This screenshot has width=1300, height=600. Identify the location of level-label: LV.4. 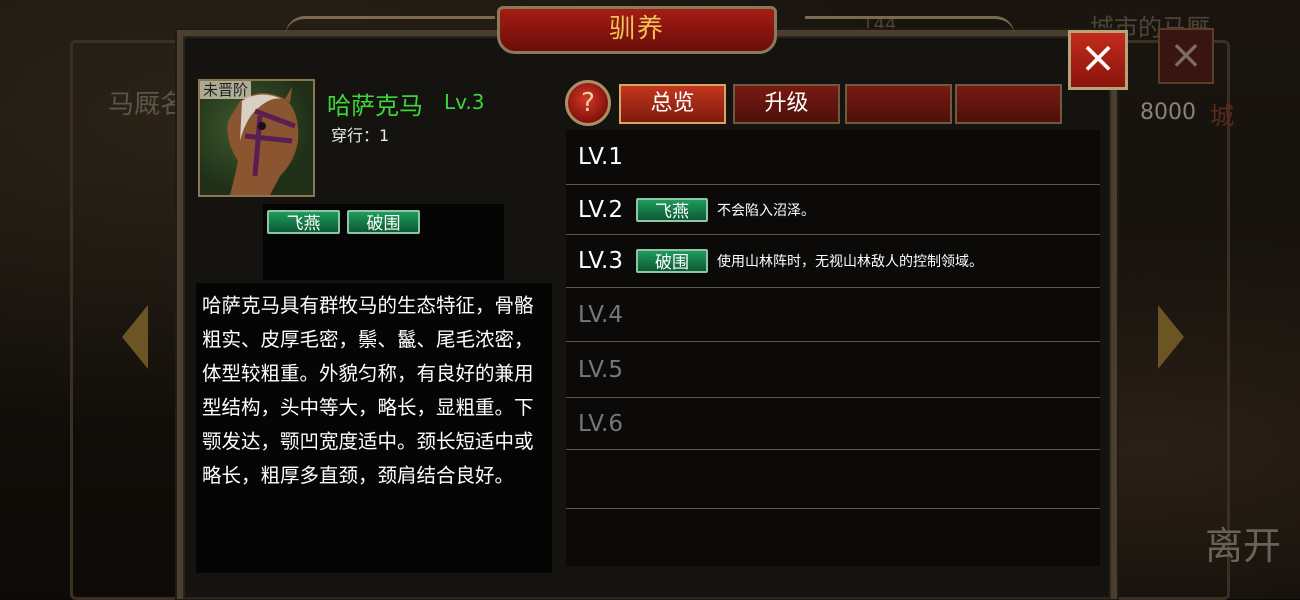
(601, 314).